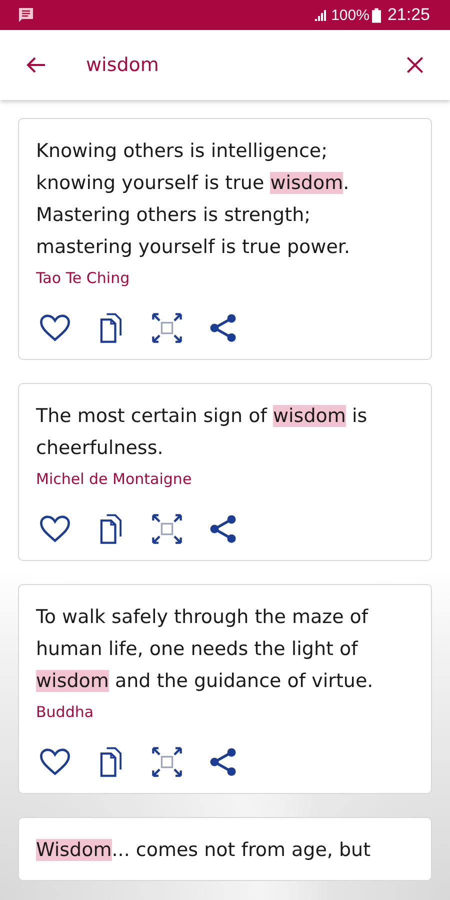  Describe the element at coordinates (26, 15) in the screenshot. I see `message-icon` at that location.